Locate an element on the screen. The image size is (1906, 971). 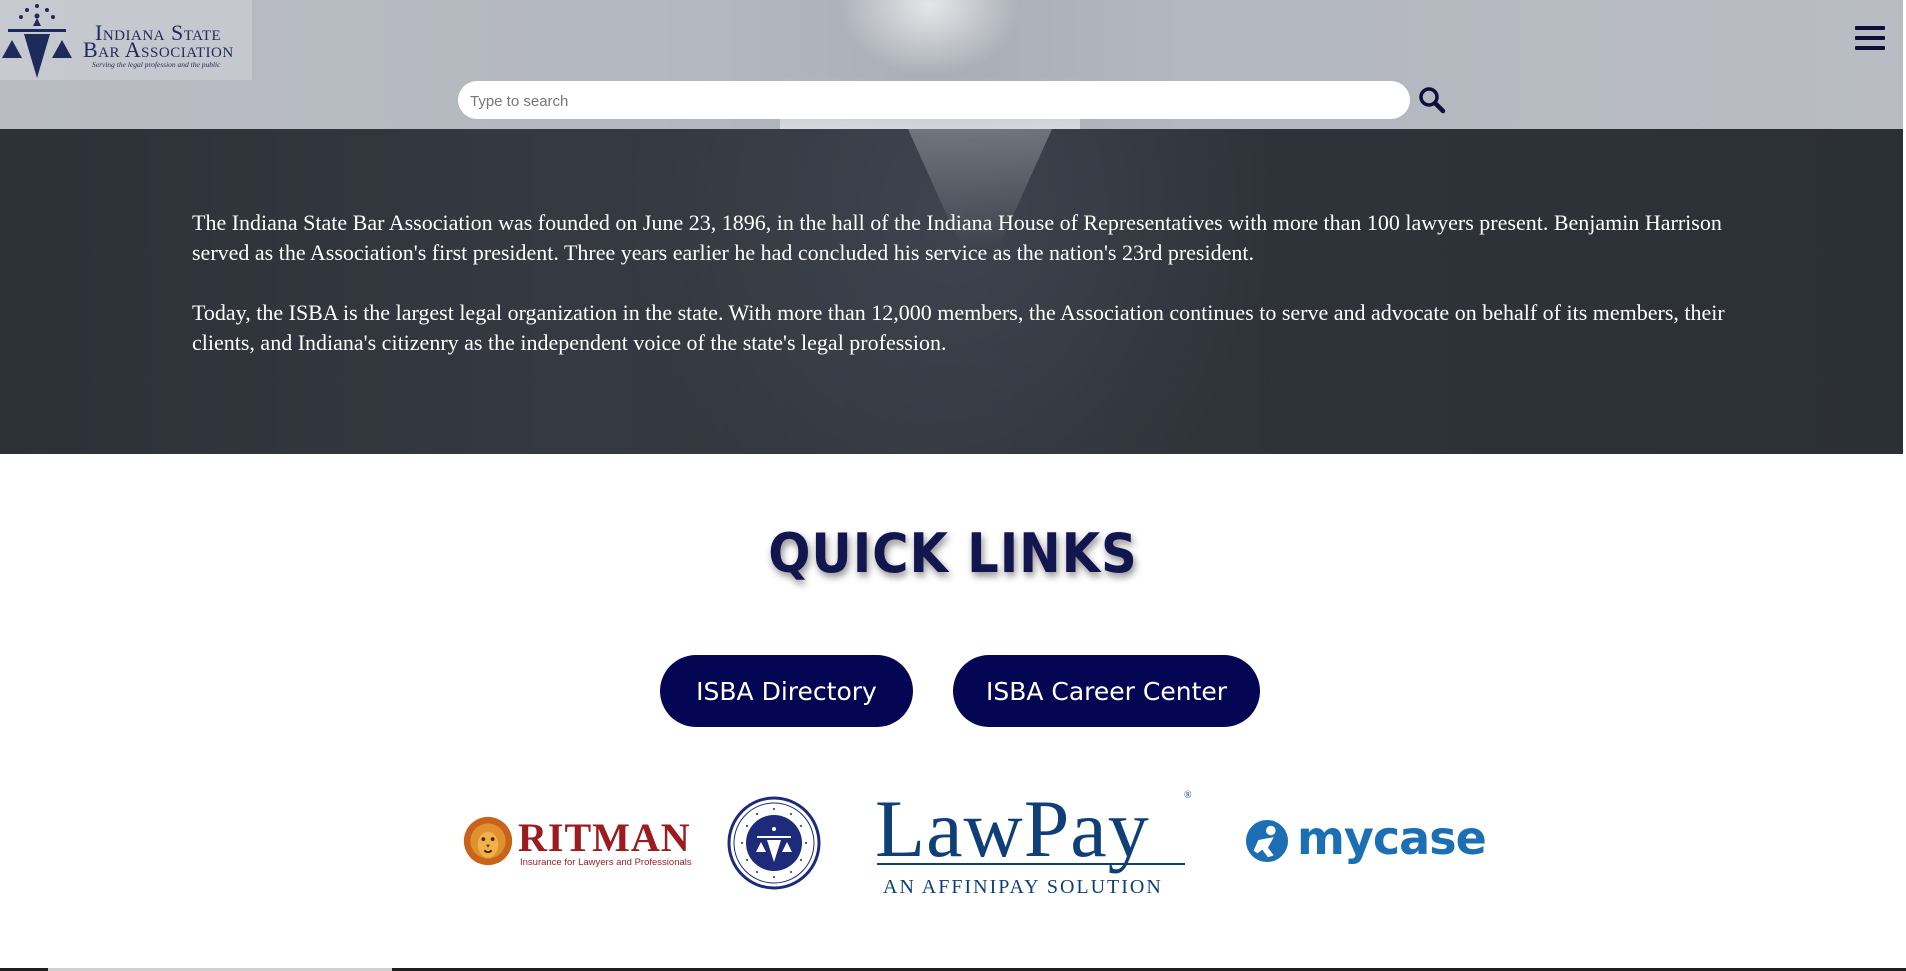
mycase-wordmark: mycase is located at coordinates (1392, 838).